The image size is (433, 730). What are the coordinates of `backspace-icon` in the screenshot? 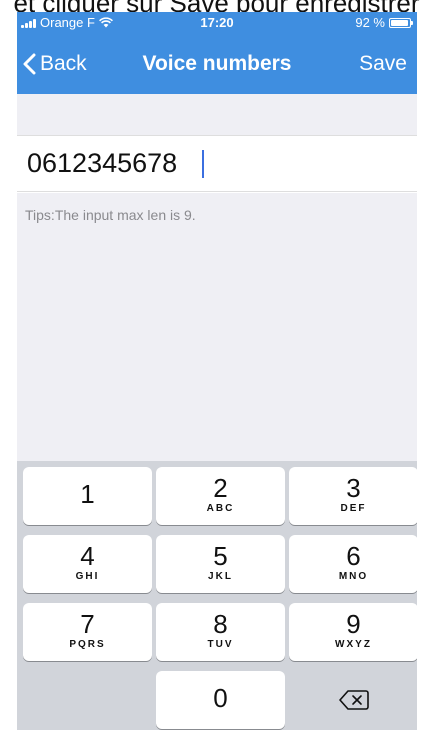 It's located at (353, 700).